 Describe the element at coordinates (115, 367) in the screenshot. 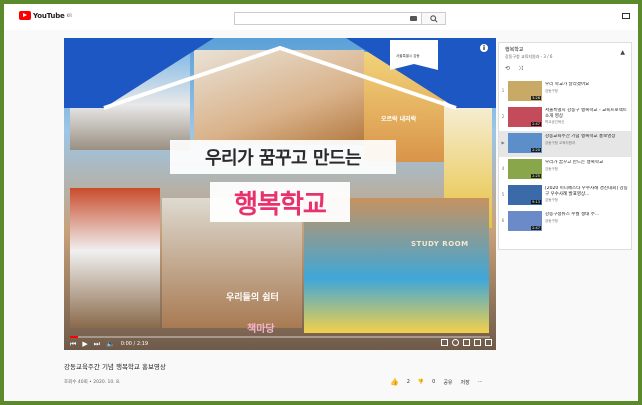

I see `video-title: 강동교육주간 기념 행복학교 홍보영상` at that location.